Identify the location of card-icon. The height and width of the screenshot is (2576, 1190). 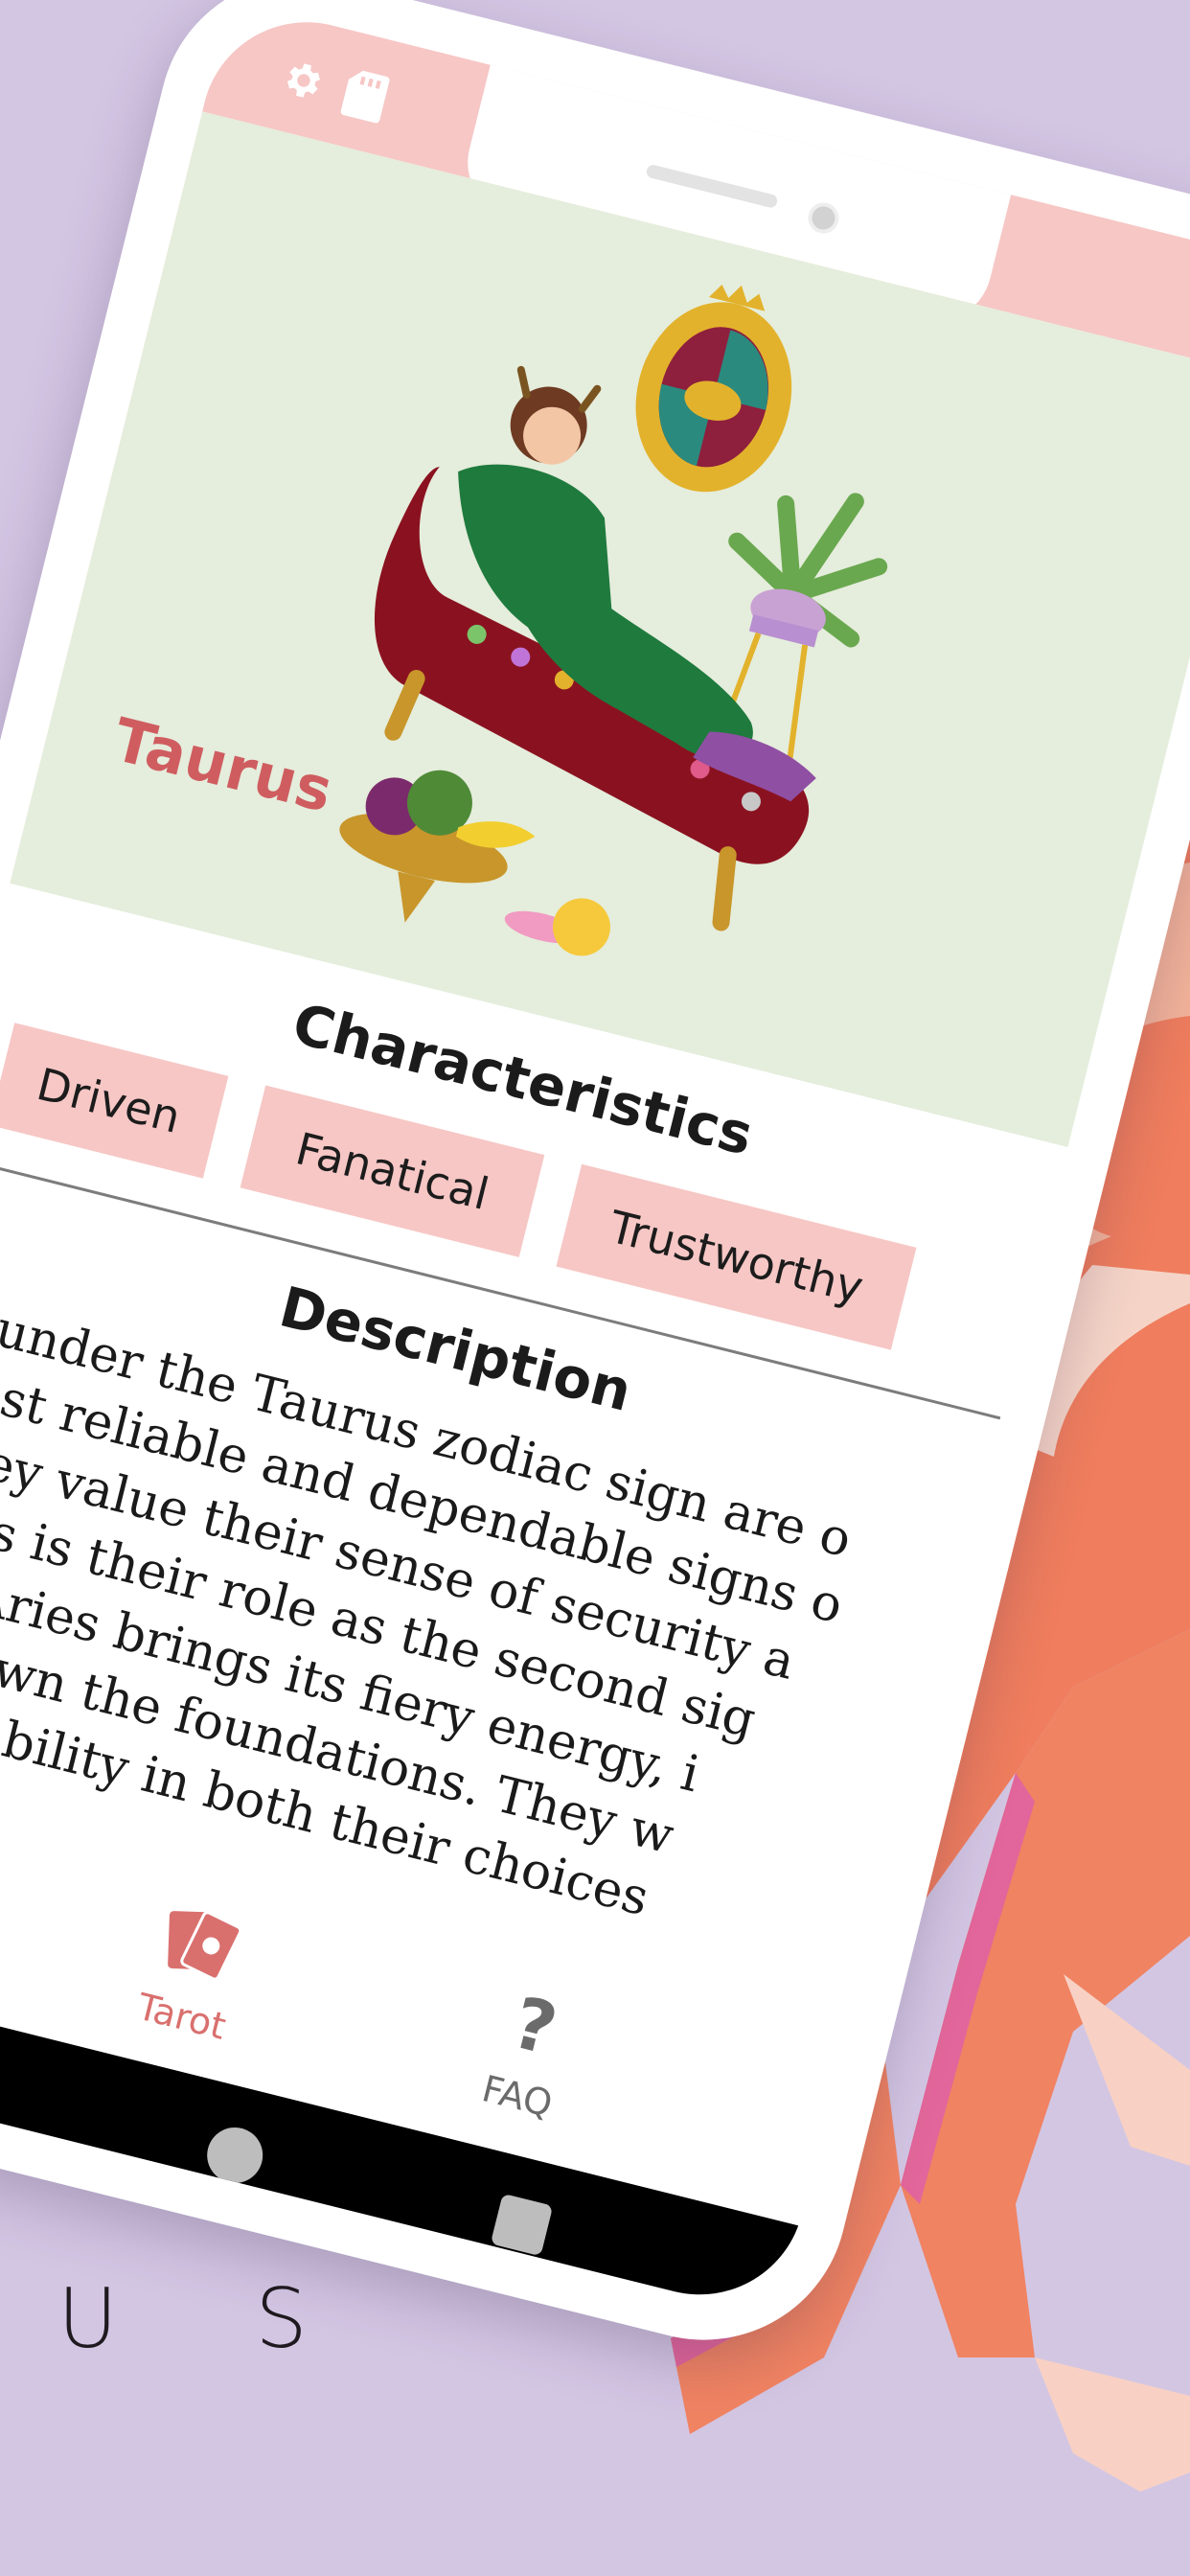
(366, 96).